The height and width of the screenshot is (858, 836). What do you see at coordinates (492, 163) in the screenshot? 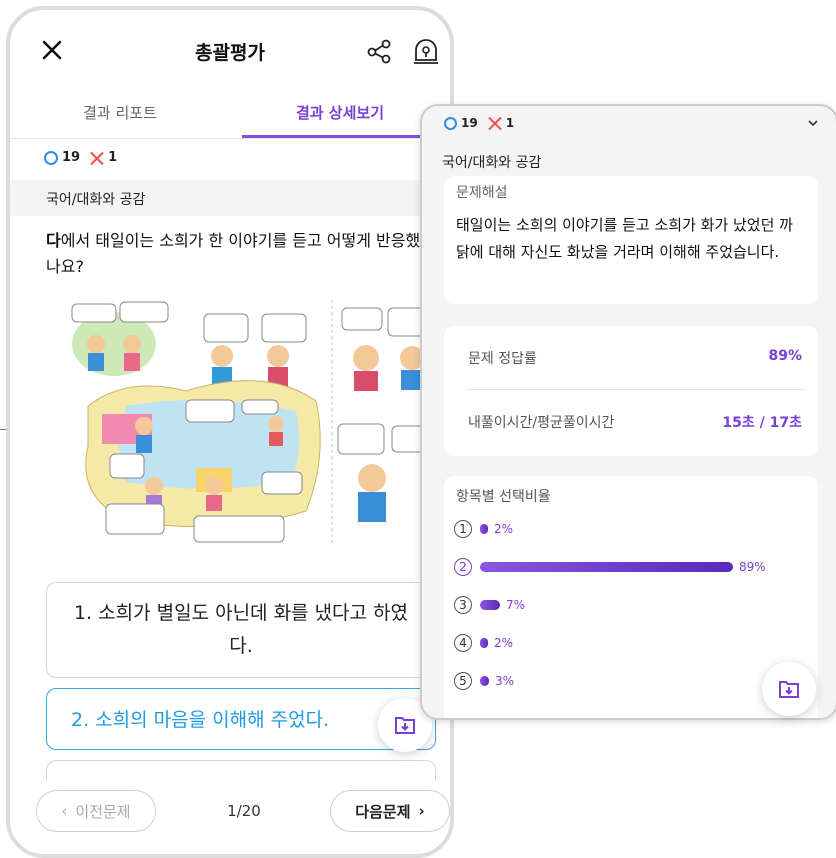
I see `detail-category-label: 국어/대화와 공감` at bounding box center [492, 163].